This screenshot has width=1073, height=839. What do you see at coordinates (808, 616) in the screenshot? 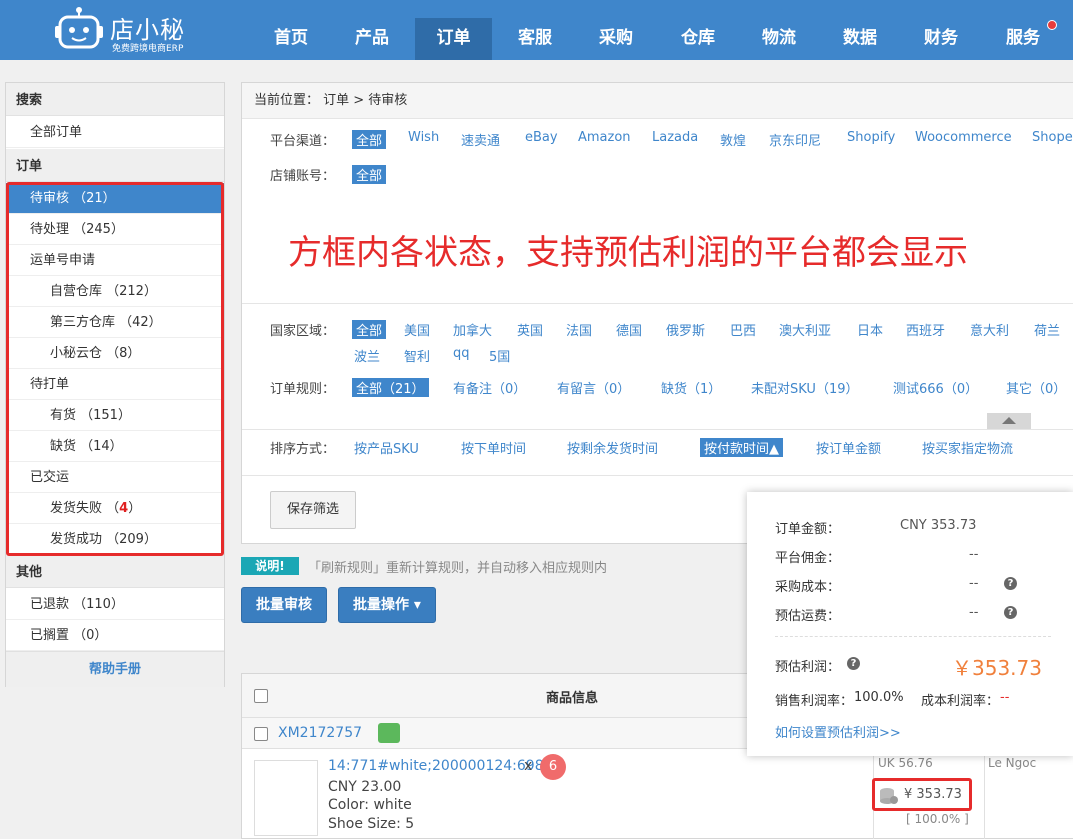
I see `shipping-estimate-label: 预估运费：` at bounding box center [808, 616].